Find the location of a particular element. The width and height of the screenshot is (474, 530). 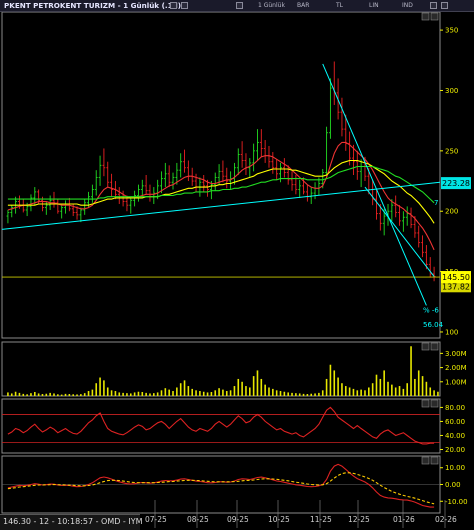

date-tick-label: 02-26 is located at coordinates (446, 519).